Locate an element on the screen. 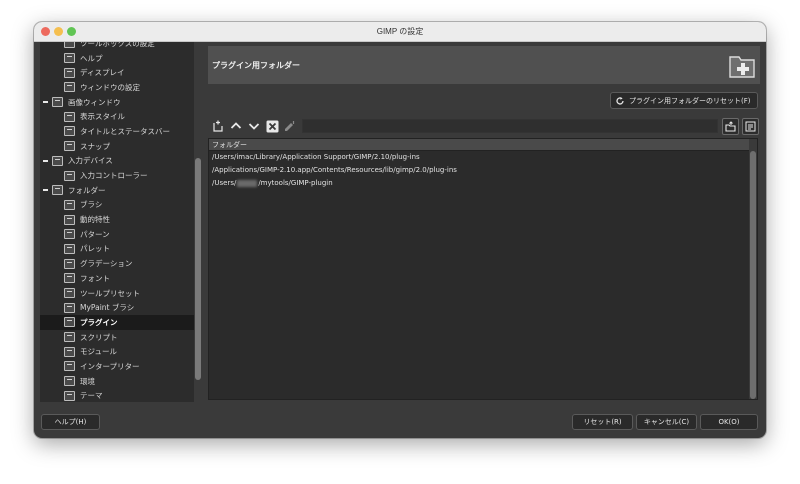  sidebar-item: グラデーション is located at coordinates (121, 263).